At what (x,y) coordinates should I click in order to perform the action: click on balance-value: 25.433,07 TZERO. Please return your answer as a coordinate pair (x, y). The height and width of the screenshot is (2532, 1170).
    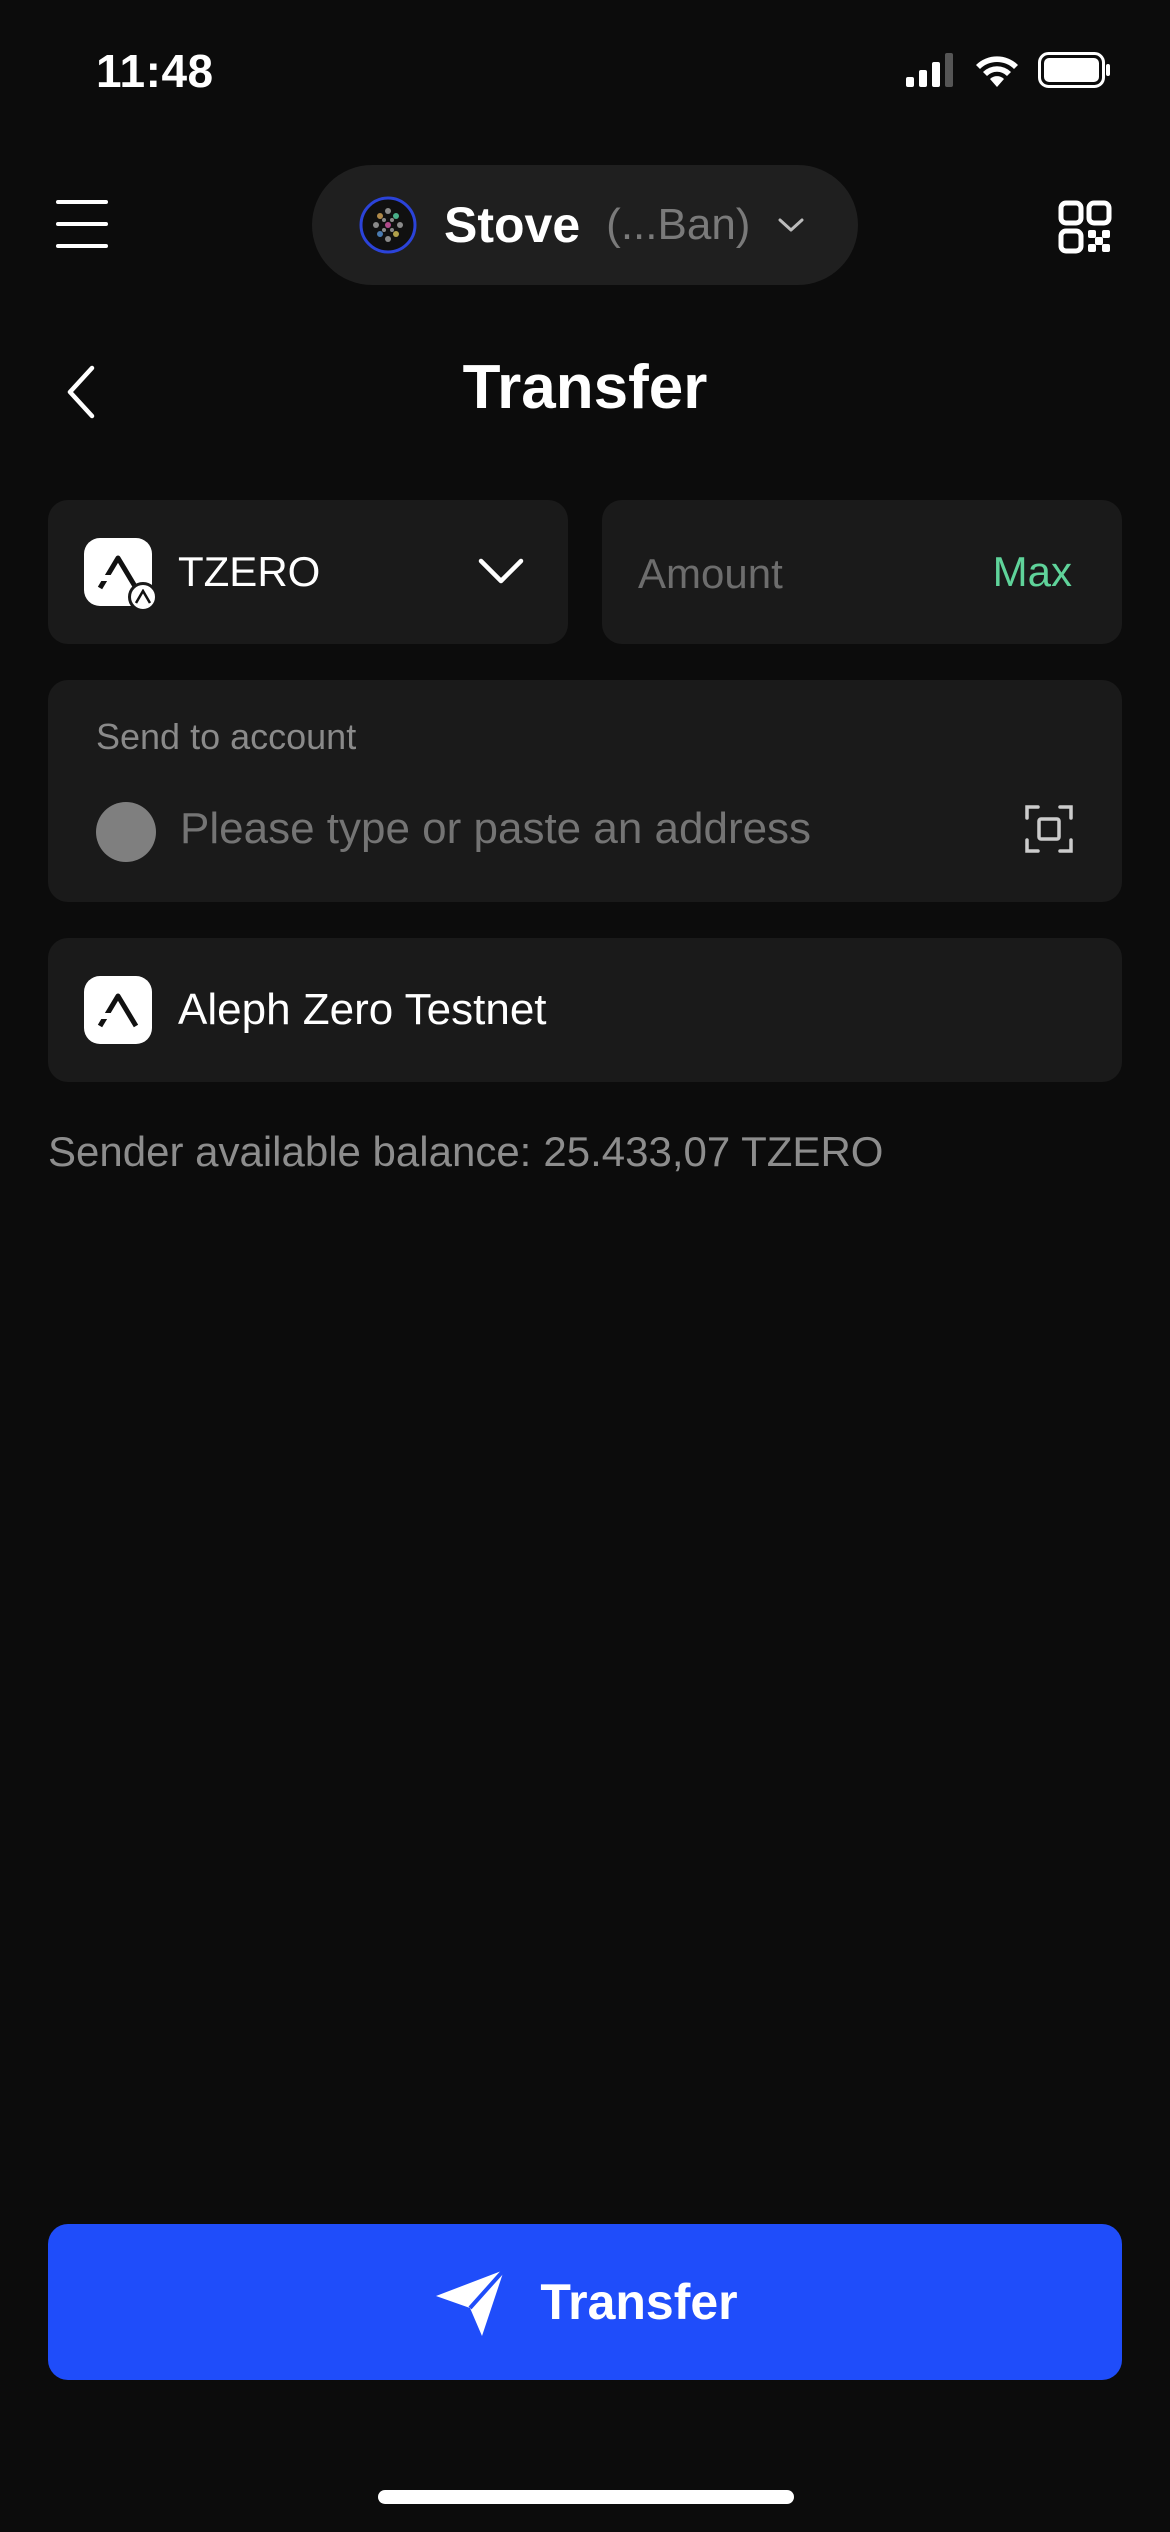
    Looking at the image, I should click on (713, 1151).